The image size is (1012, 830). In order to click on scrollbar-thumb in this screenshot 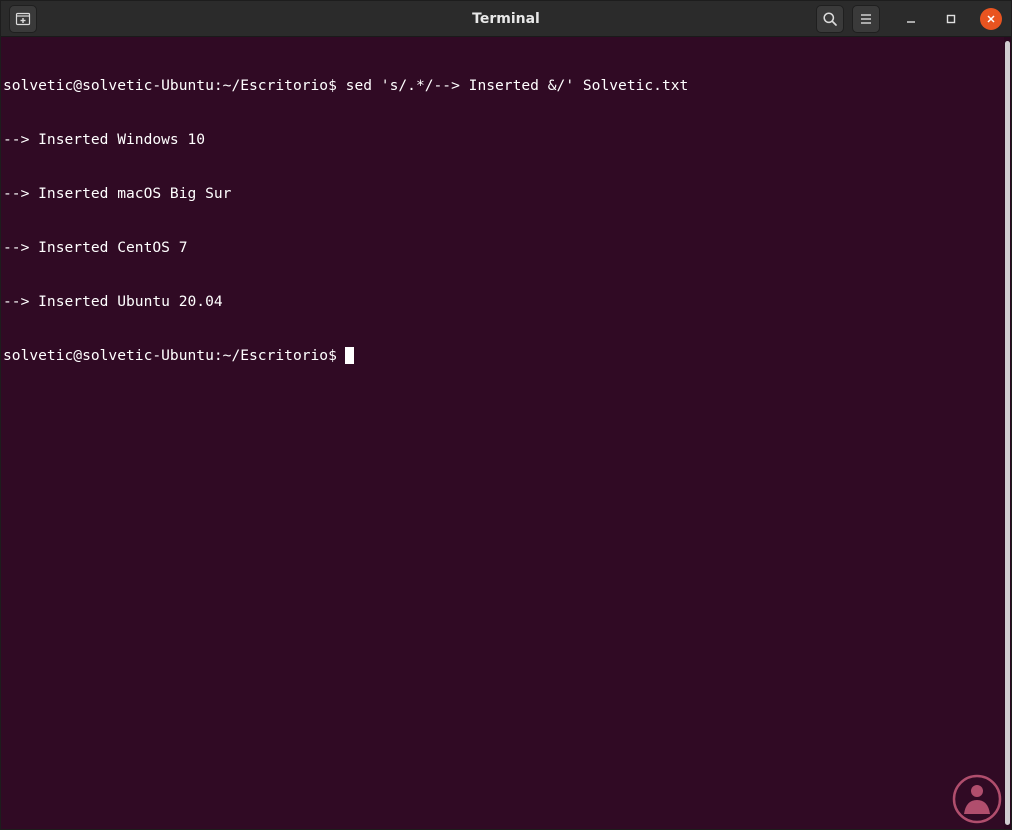, I will do `click(1007, 433)`.